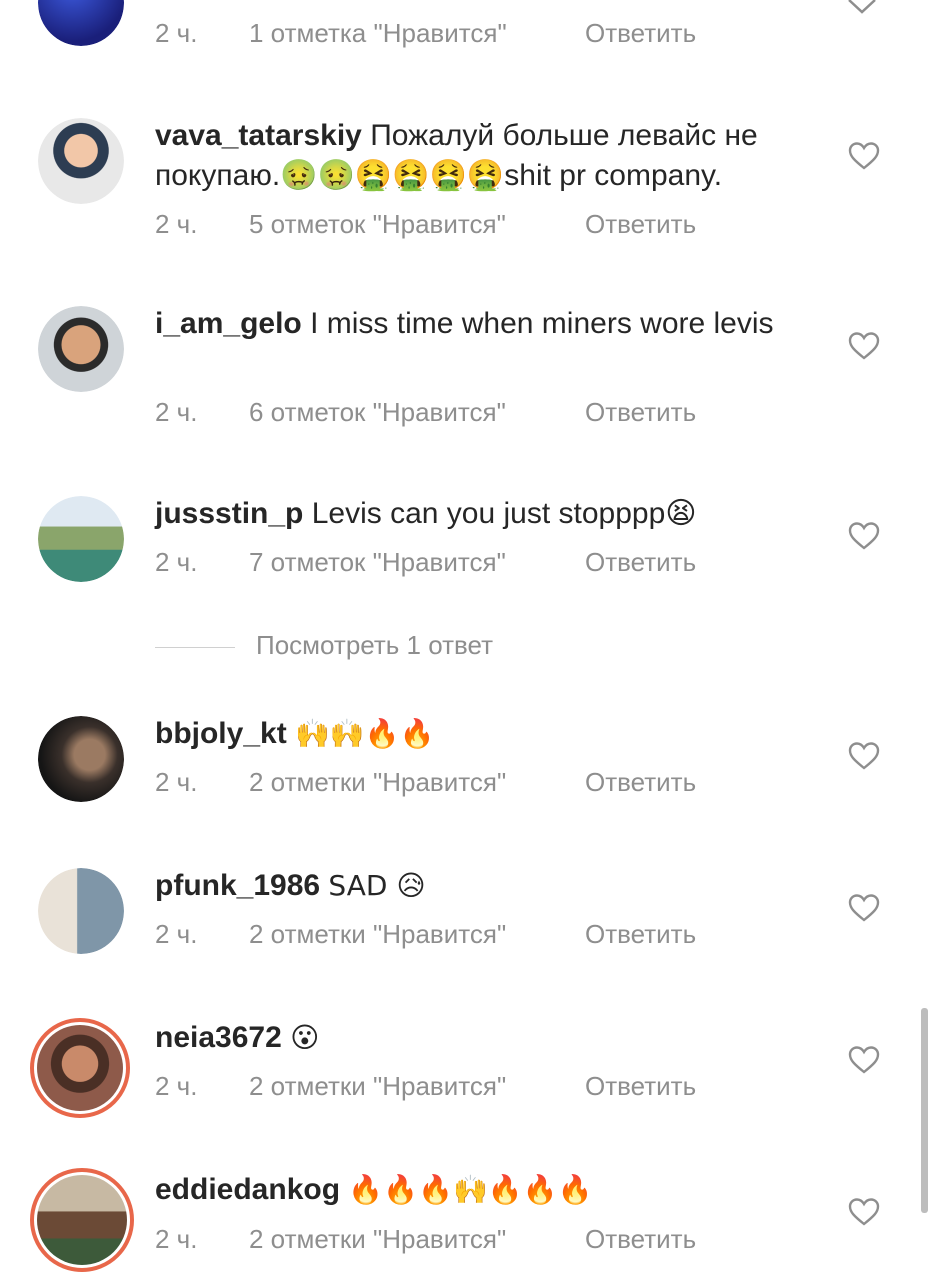 Image resolution: width=930 pixels, height=1280 pixels. I want to click on chevron-down-icon, so click(862, 9).